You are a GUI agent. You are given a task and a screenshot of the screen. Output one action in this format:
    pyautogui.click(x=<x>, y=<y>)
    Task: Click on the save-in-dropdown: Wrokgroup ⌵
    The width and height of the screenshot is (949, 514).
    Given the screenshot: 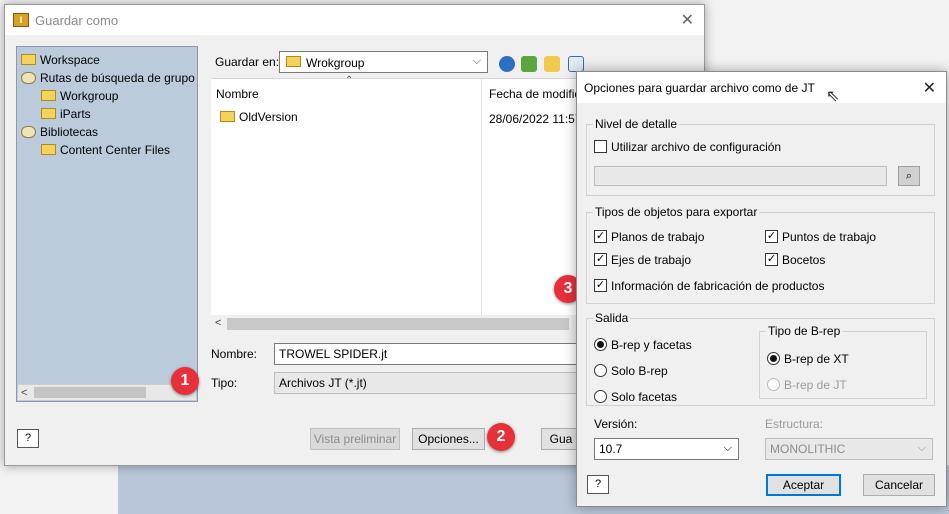 What is the action you would take?
    pyautogui.click(x=383, y=62)
    